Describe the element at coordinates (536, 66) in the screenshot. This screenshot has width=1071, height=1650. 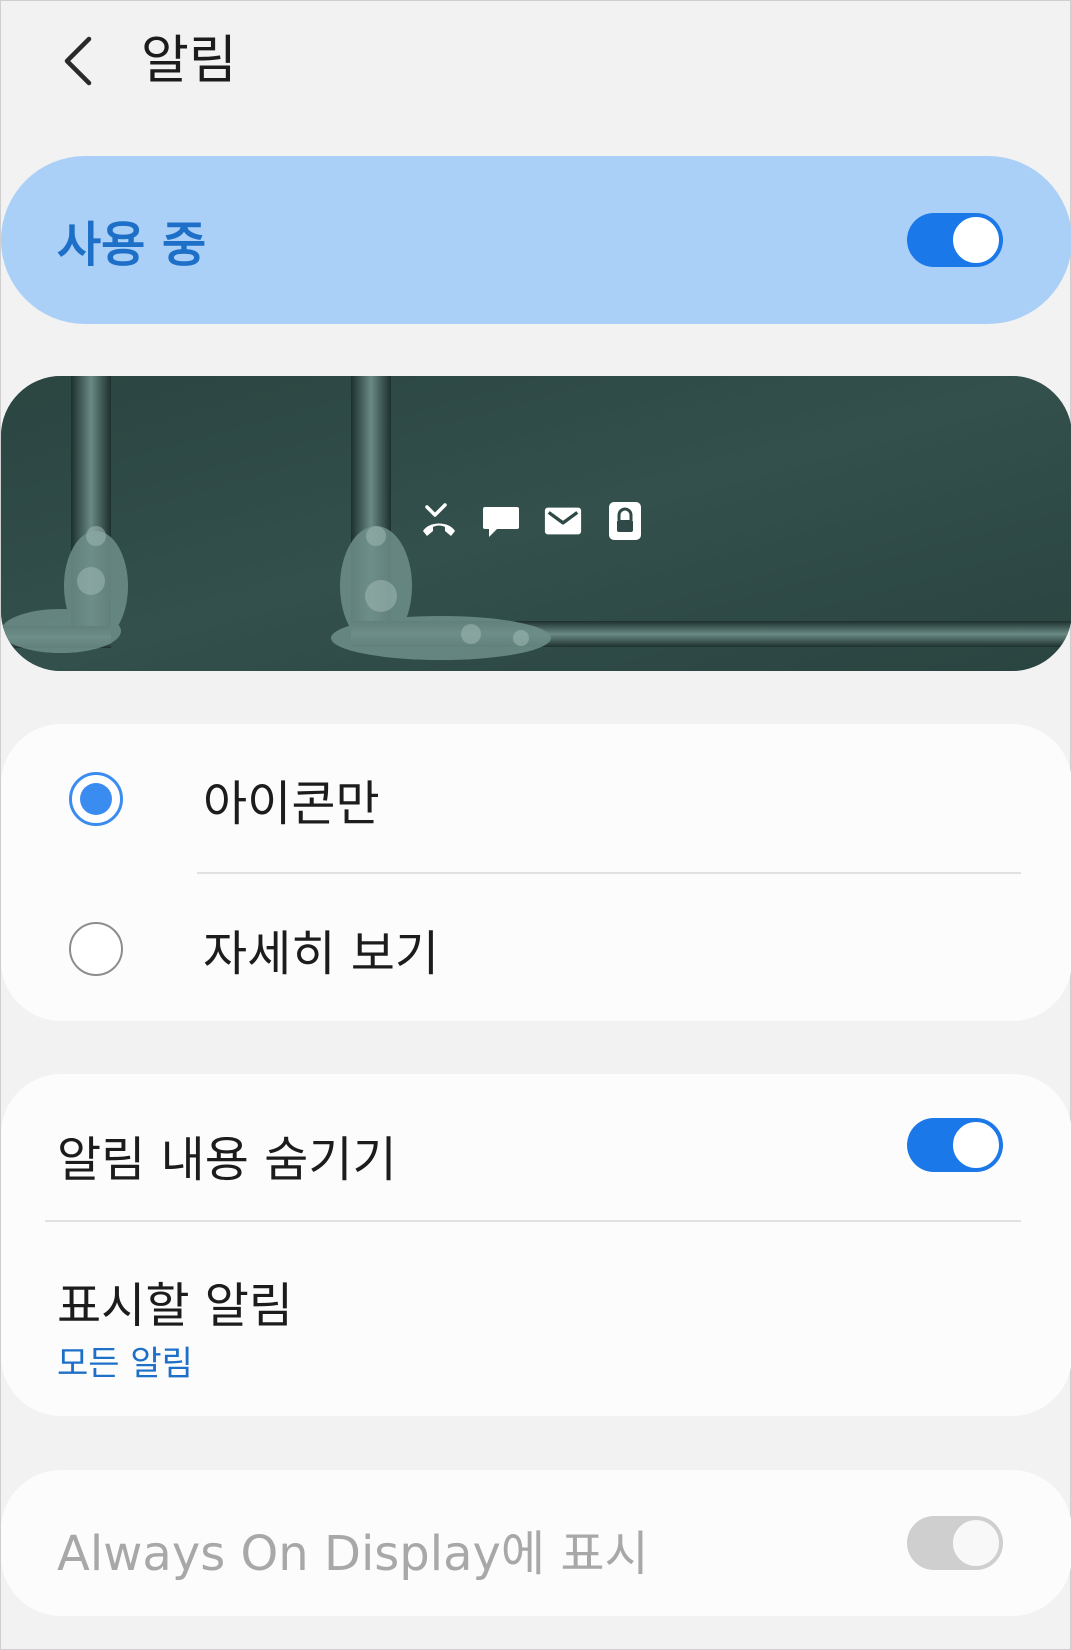
I see `app-header: 알림` at that location.